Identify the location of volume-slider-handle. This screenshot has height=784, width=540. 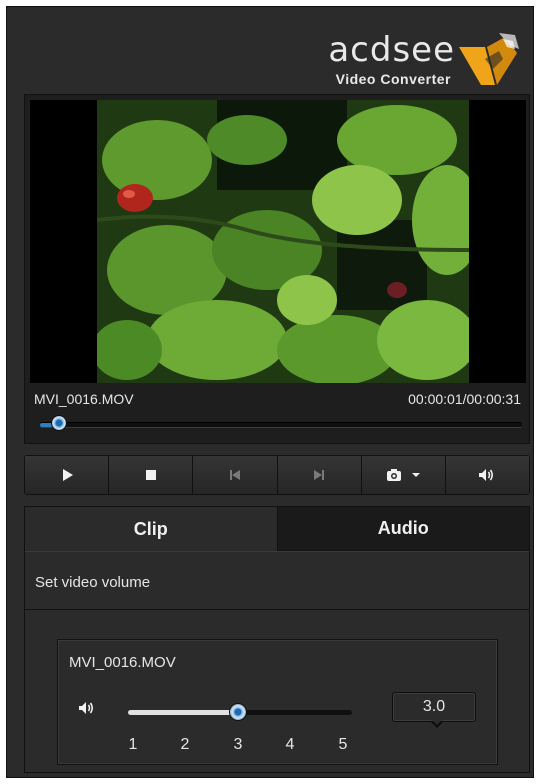
(238, 712).